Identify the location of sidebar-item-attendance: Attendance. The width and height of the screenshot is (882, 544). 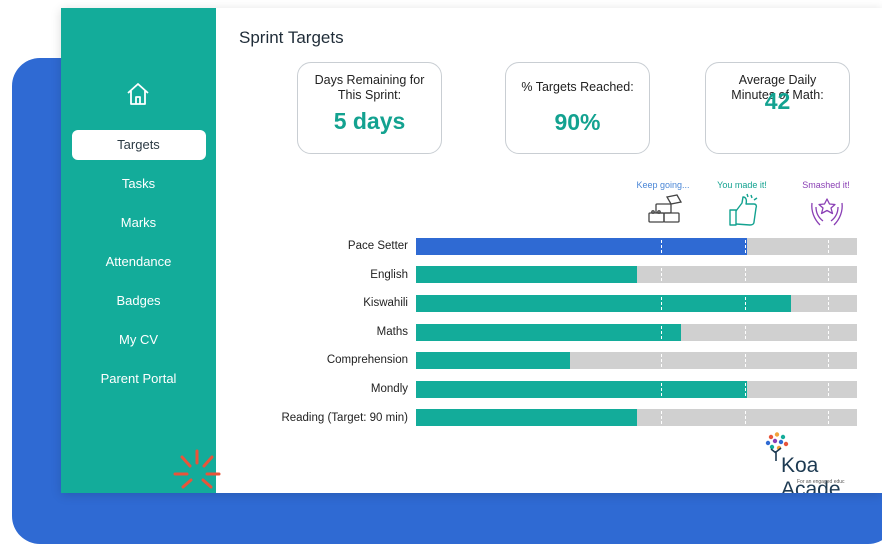
(138, 261).